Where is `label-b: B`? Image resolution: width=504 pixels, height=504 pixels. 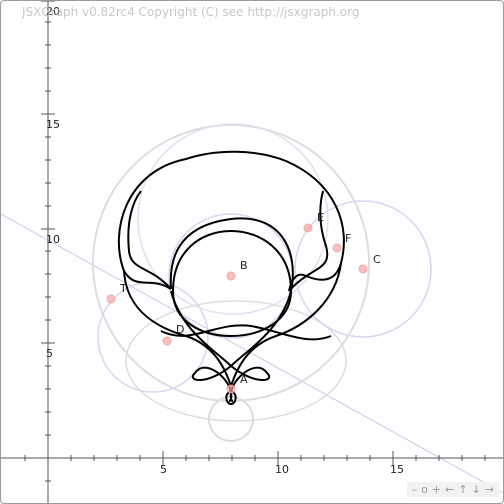
label-b: B is located at coordinates (244, 265).